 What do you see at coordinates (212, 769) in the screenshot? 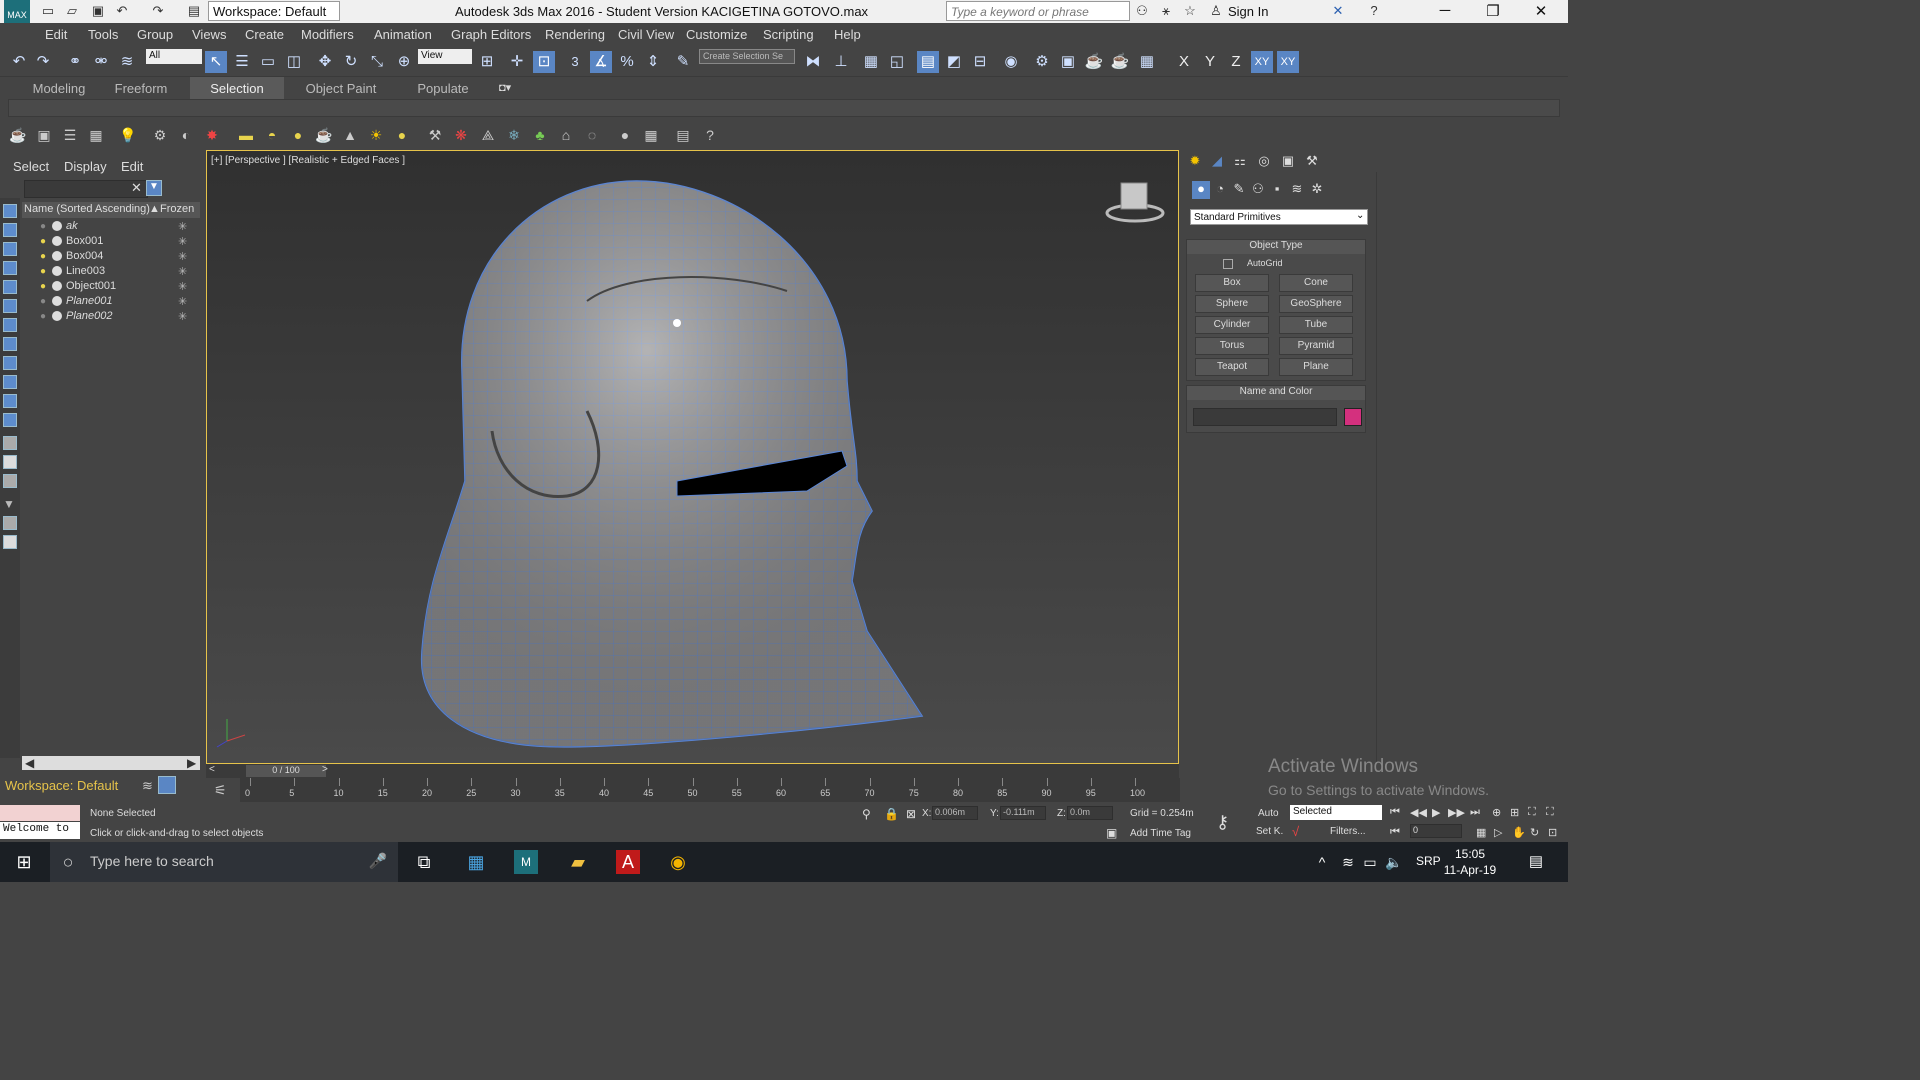
I see `time-slider-prev-icon: <` at bounding box center [212, 769].